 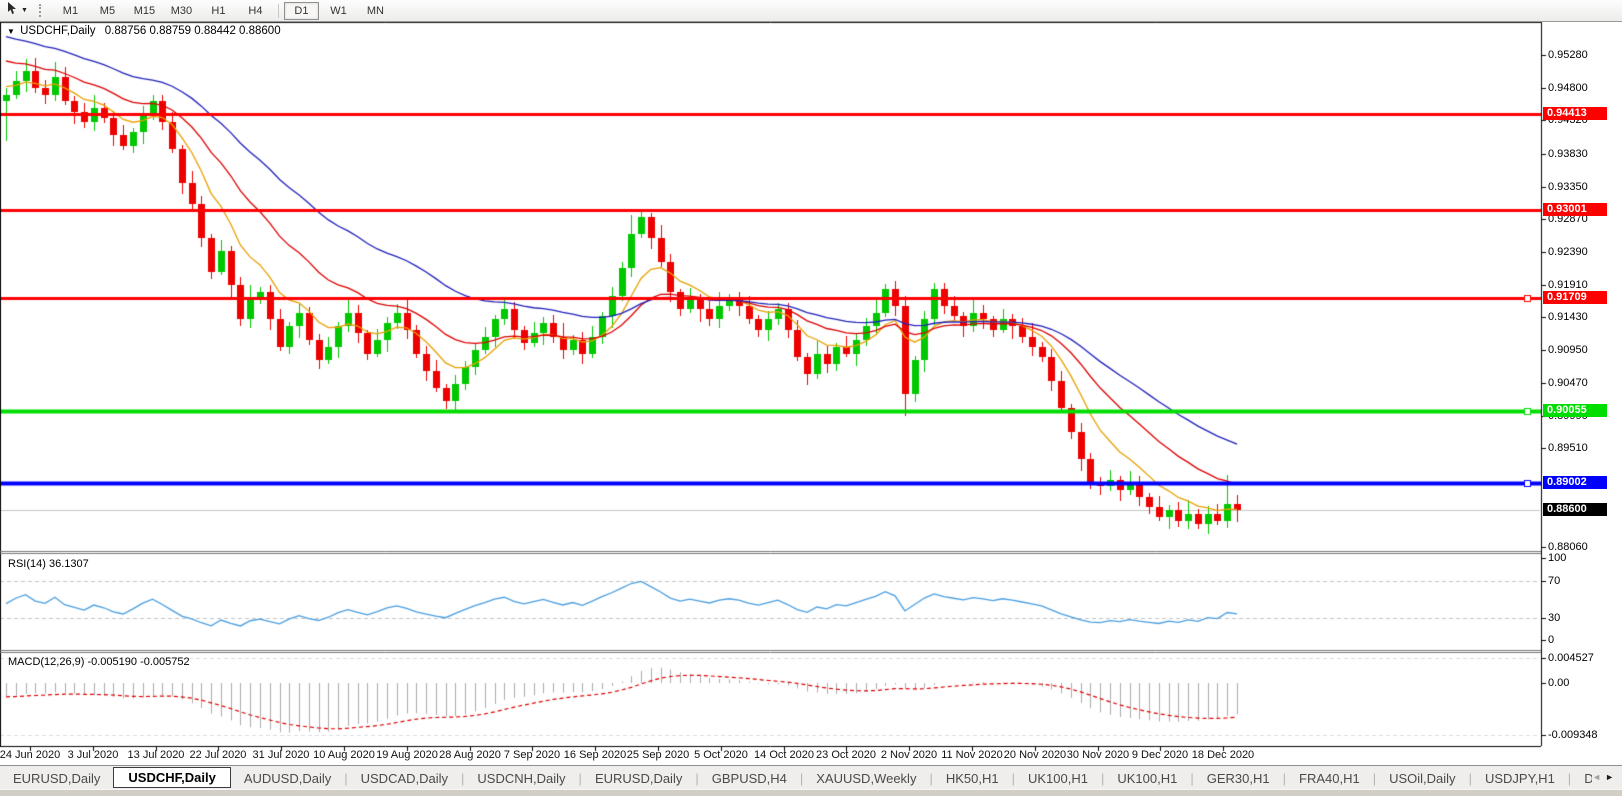 I want to click on symbol-tab-usdchf-1: USDCHF,Daily, so click(x=172, y=777).